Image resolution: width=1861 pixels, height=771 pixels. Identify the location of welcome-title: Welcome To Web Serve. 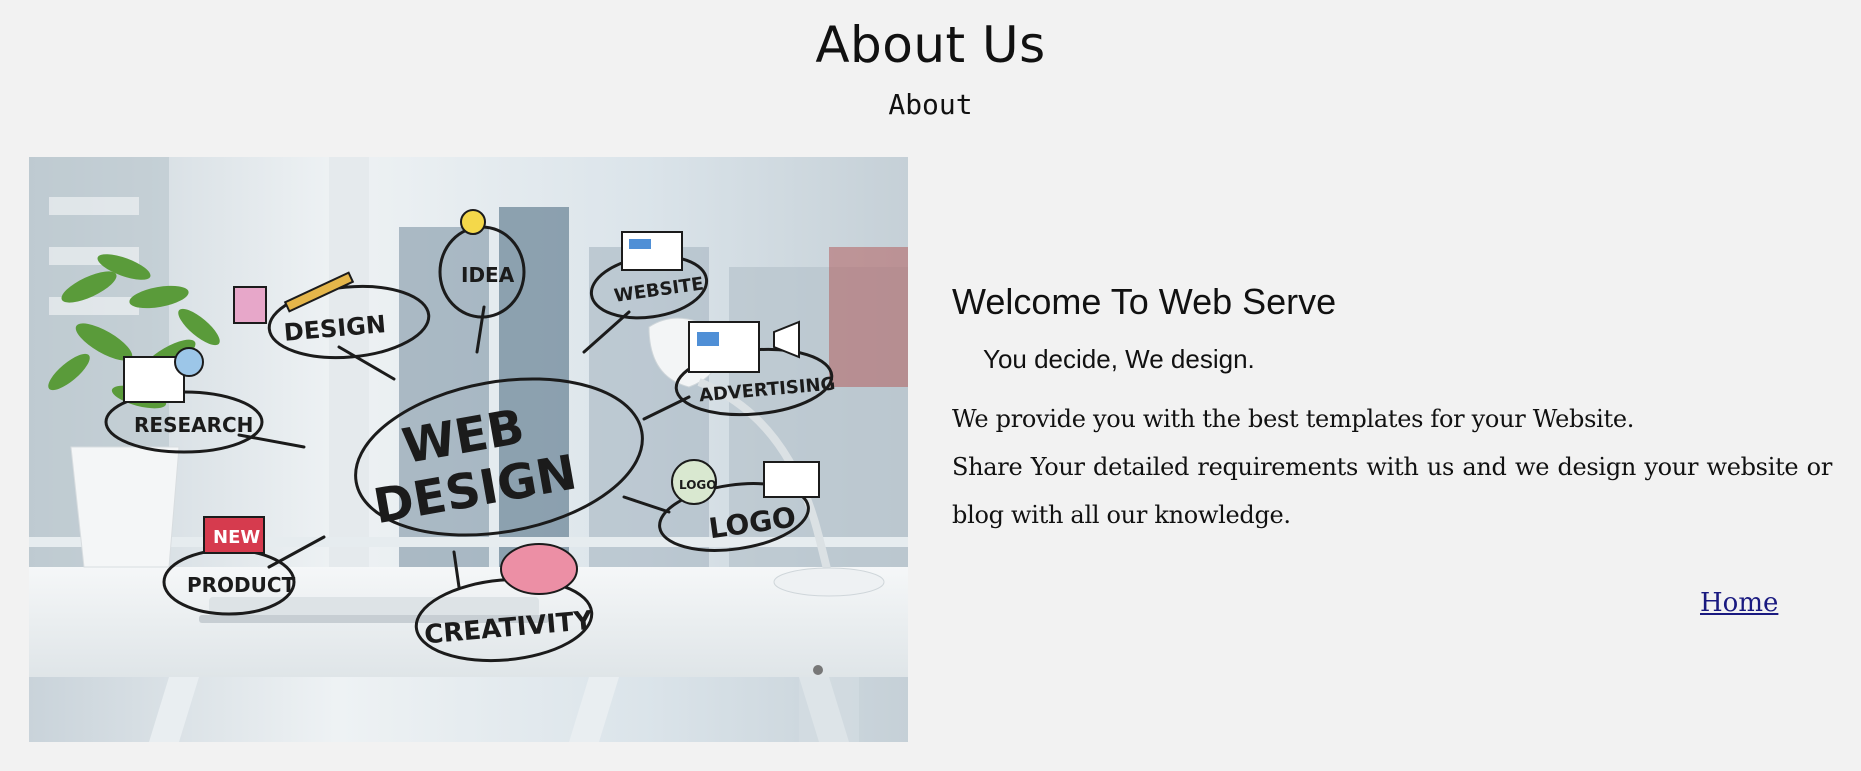
(1144, 301).